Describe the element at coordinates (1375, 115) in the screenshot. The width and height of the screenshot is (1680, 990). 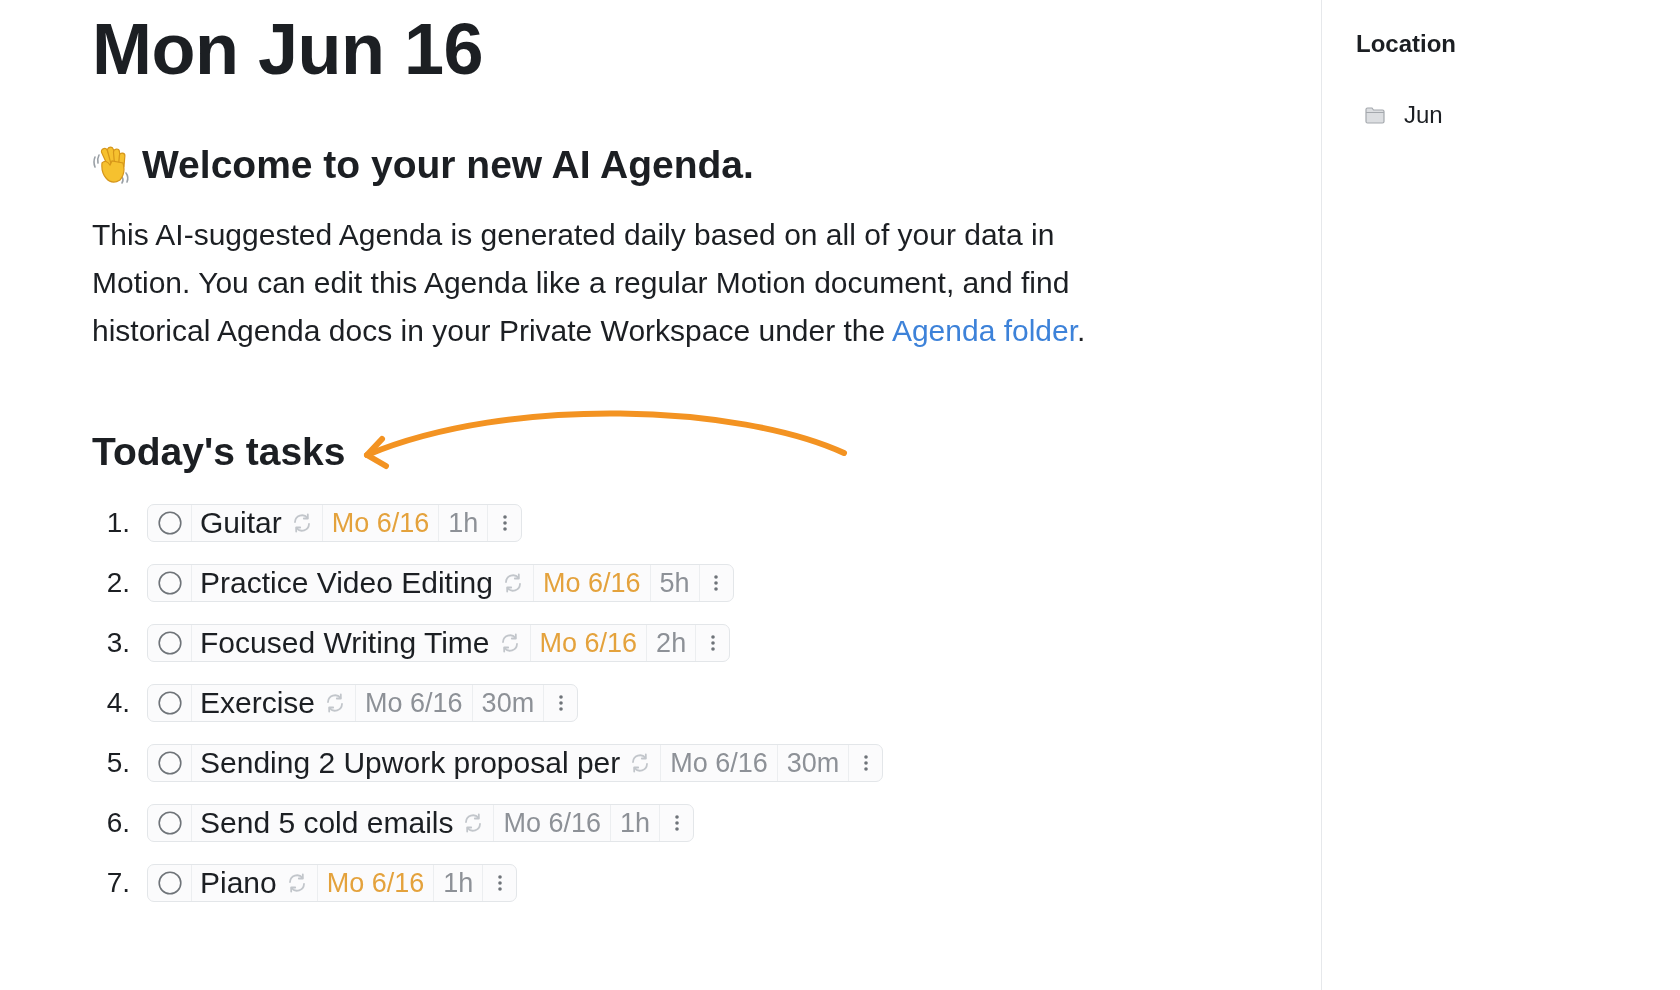
I see `folder-icon` at that location.